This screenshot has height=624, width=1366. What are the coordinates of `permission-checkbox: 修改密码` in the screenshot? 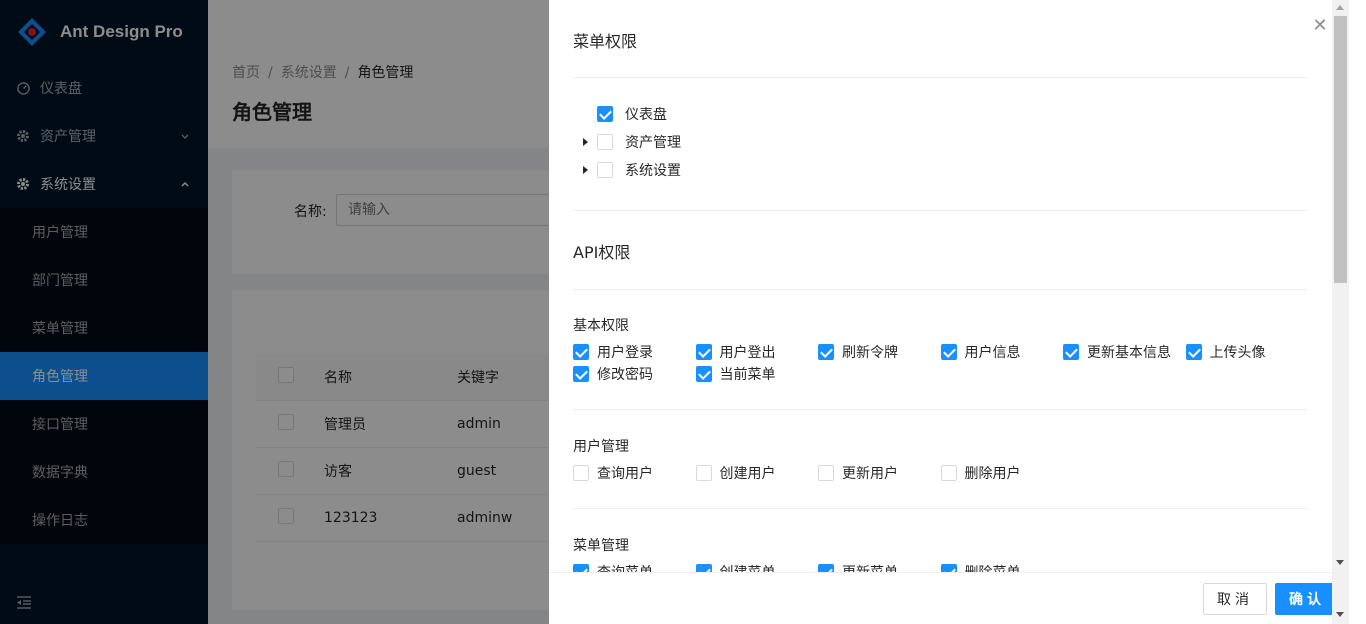 It's located at (634, 374).